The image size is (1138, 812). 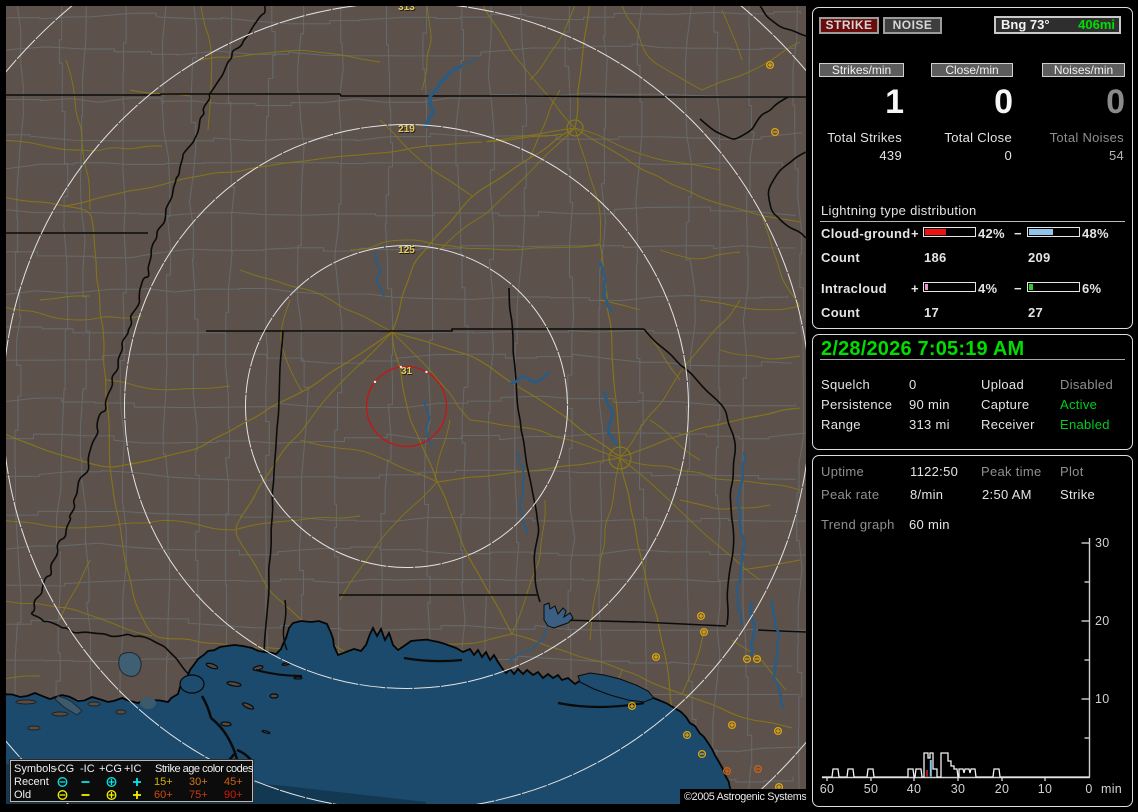 What do you see at coordinates (406, 250) in the screenshot?
I see `svg-text: 125` at bounding box center [406, 250].